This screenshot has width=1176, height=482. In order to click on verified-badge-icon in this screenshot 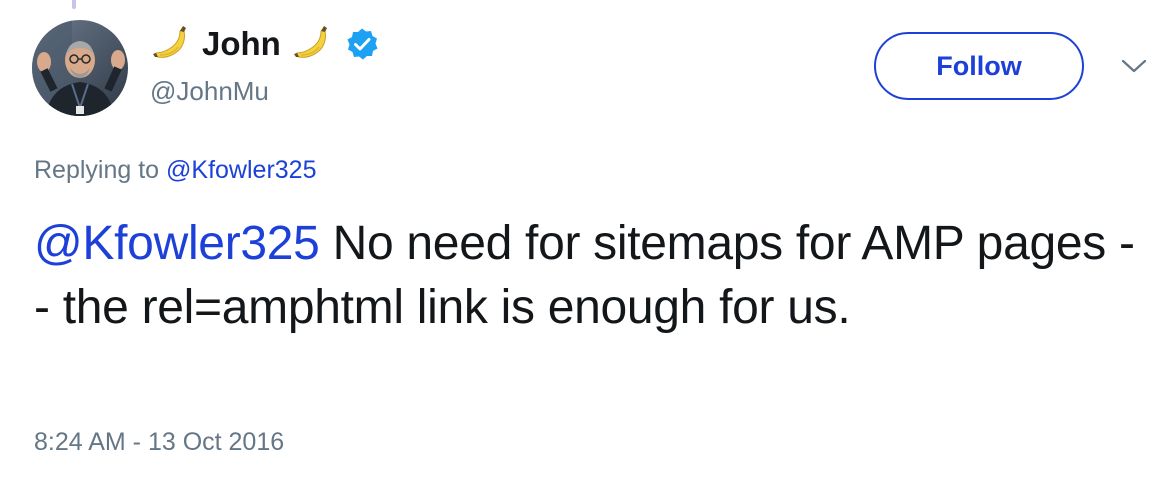, I will do `click(362, 44)`.